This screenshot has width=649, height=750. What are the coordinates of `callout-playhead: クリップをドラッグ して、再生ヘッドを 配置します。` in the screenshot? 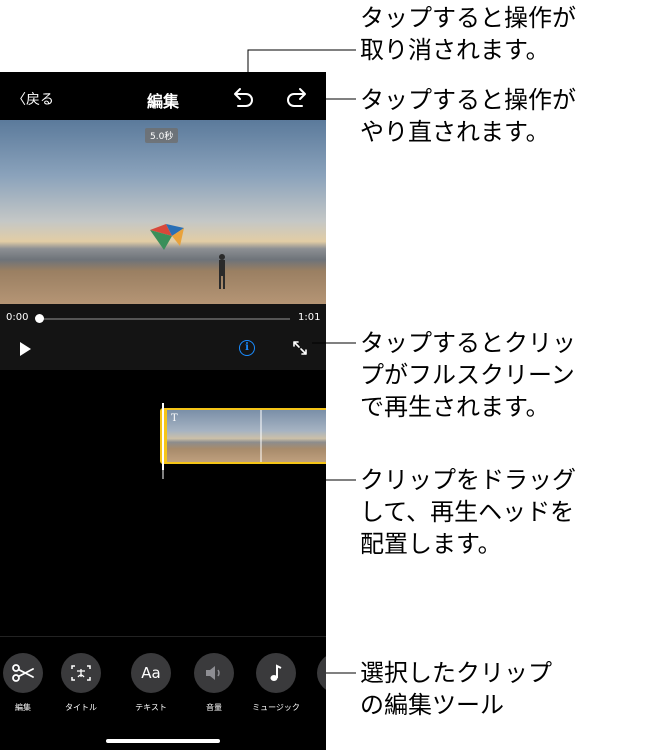 It's located at (468, 512).